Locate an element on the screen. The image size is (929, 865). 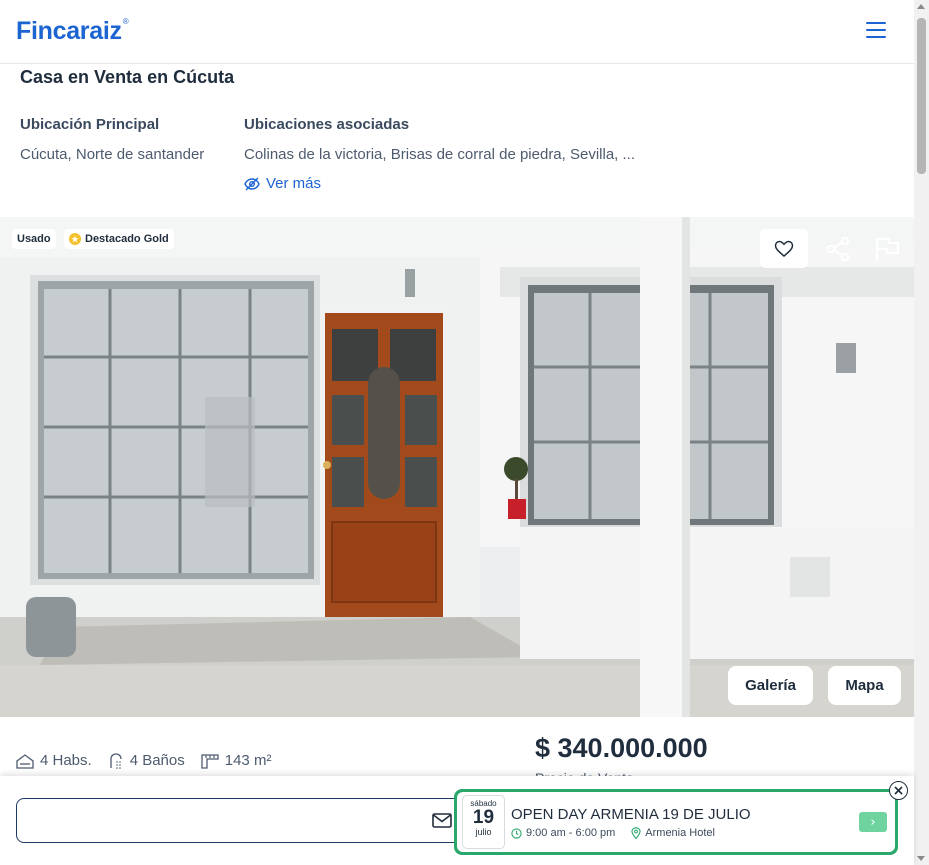
hamburger-menu-icon is located at coordinates (876, 31).